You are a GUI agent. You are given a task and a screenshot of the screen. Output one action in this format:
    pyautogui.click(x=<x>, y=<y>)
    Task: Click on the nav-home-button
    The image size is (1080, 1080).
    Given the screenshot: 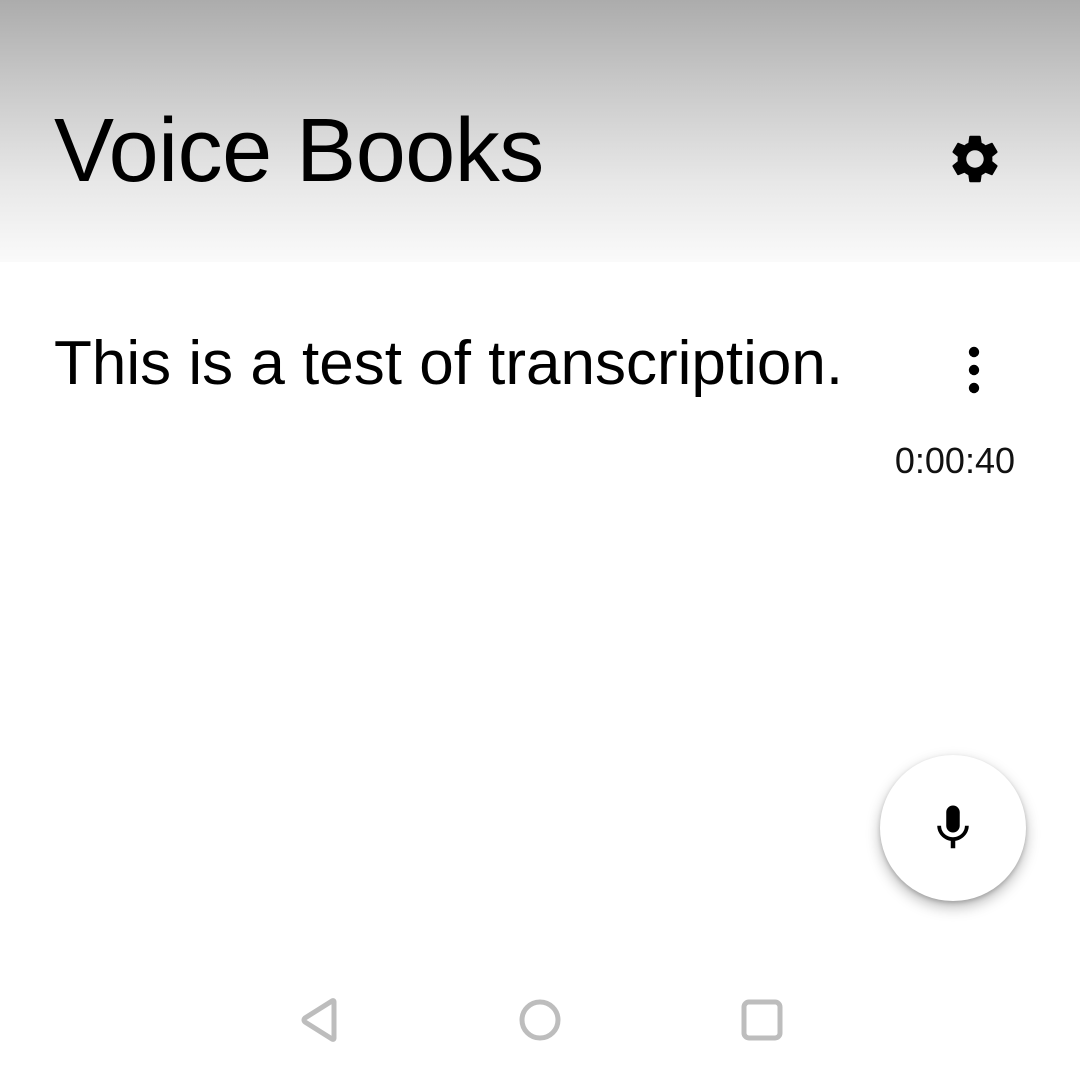 What is the action you would take?
    pyautogui.click(x=540, y=1020)
    